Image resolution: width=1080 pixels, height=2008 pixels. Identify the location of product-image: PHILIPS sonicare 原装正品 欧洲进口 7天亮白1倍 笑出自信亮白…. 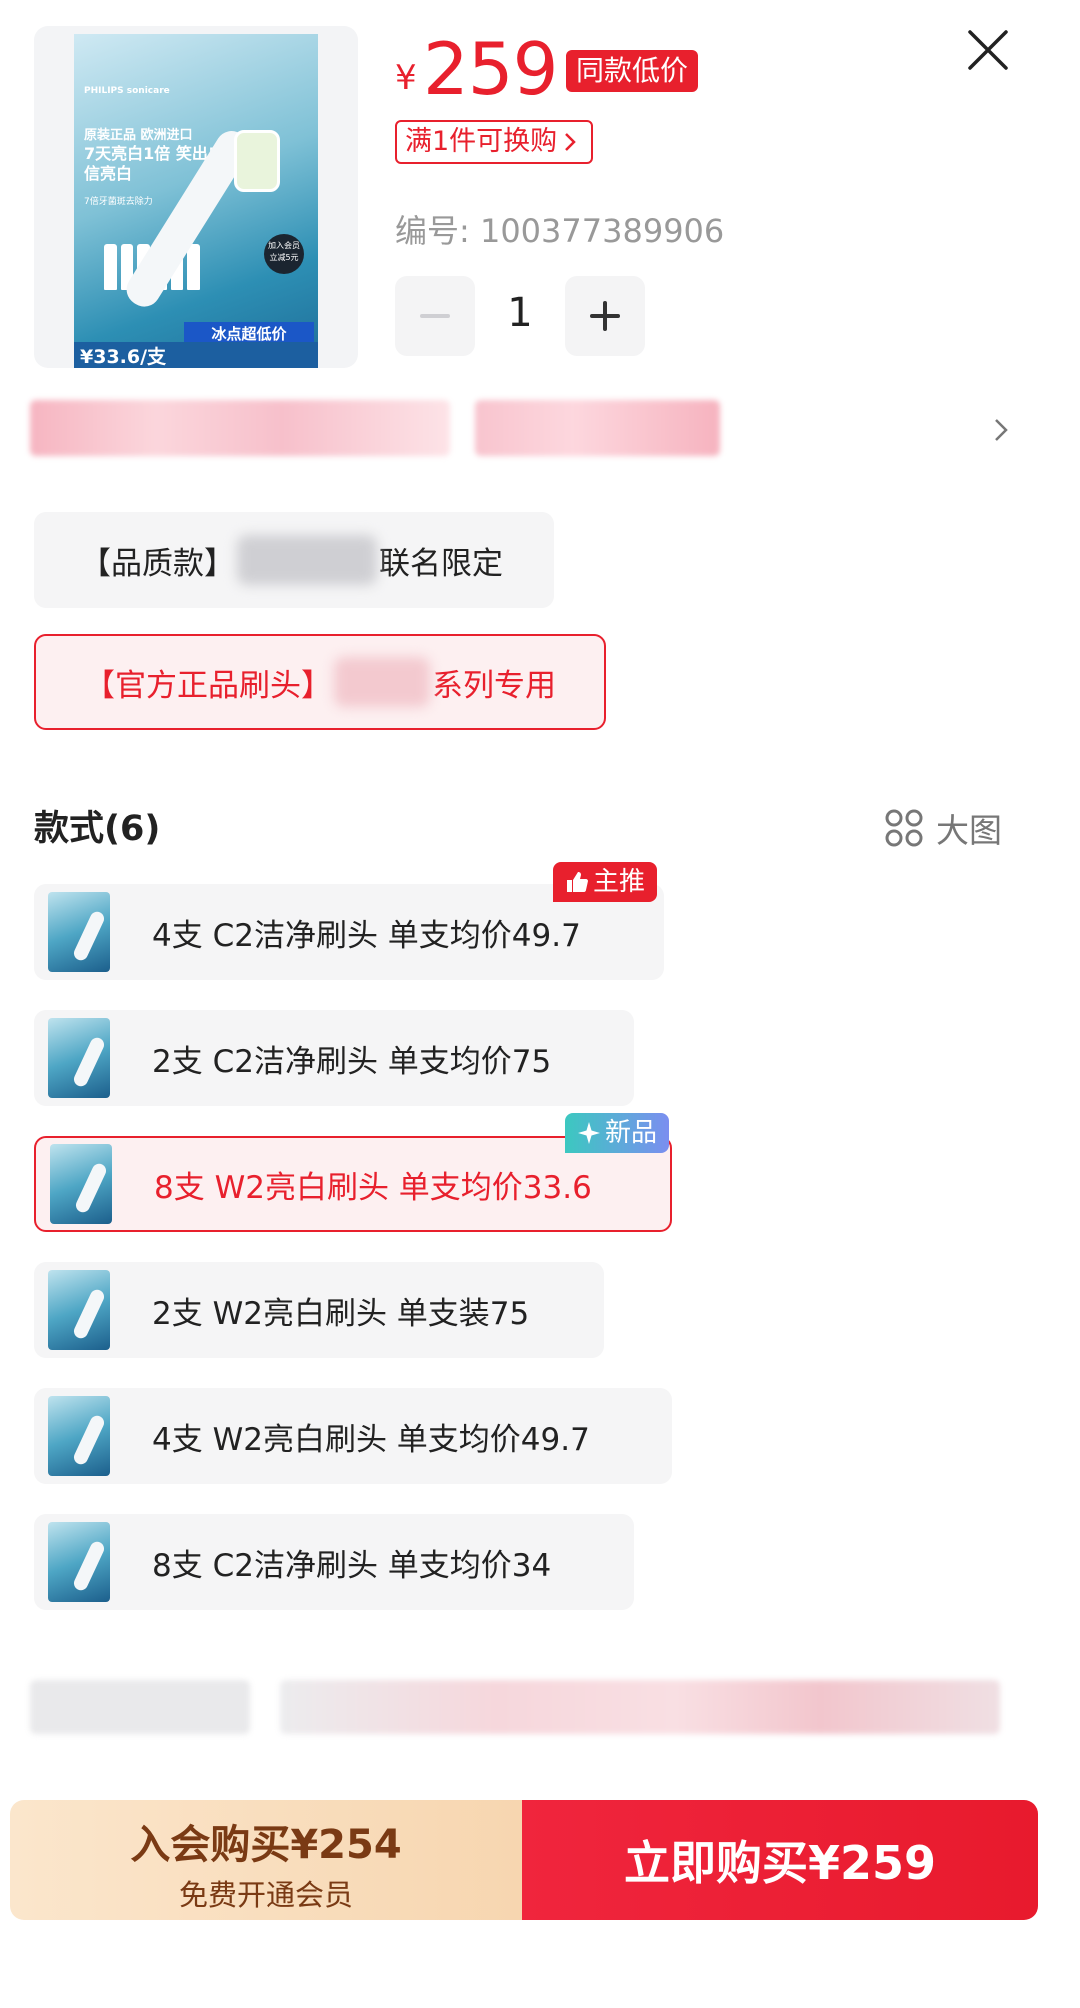
(196, 197).